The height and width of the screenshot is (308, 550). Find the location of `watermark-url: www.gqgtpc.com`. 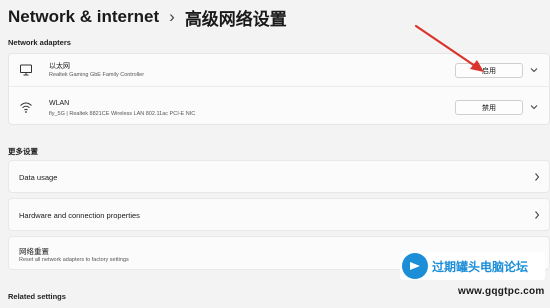

watermark-url: www.gqgtpc.com is located at coordinates (501, 291).